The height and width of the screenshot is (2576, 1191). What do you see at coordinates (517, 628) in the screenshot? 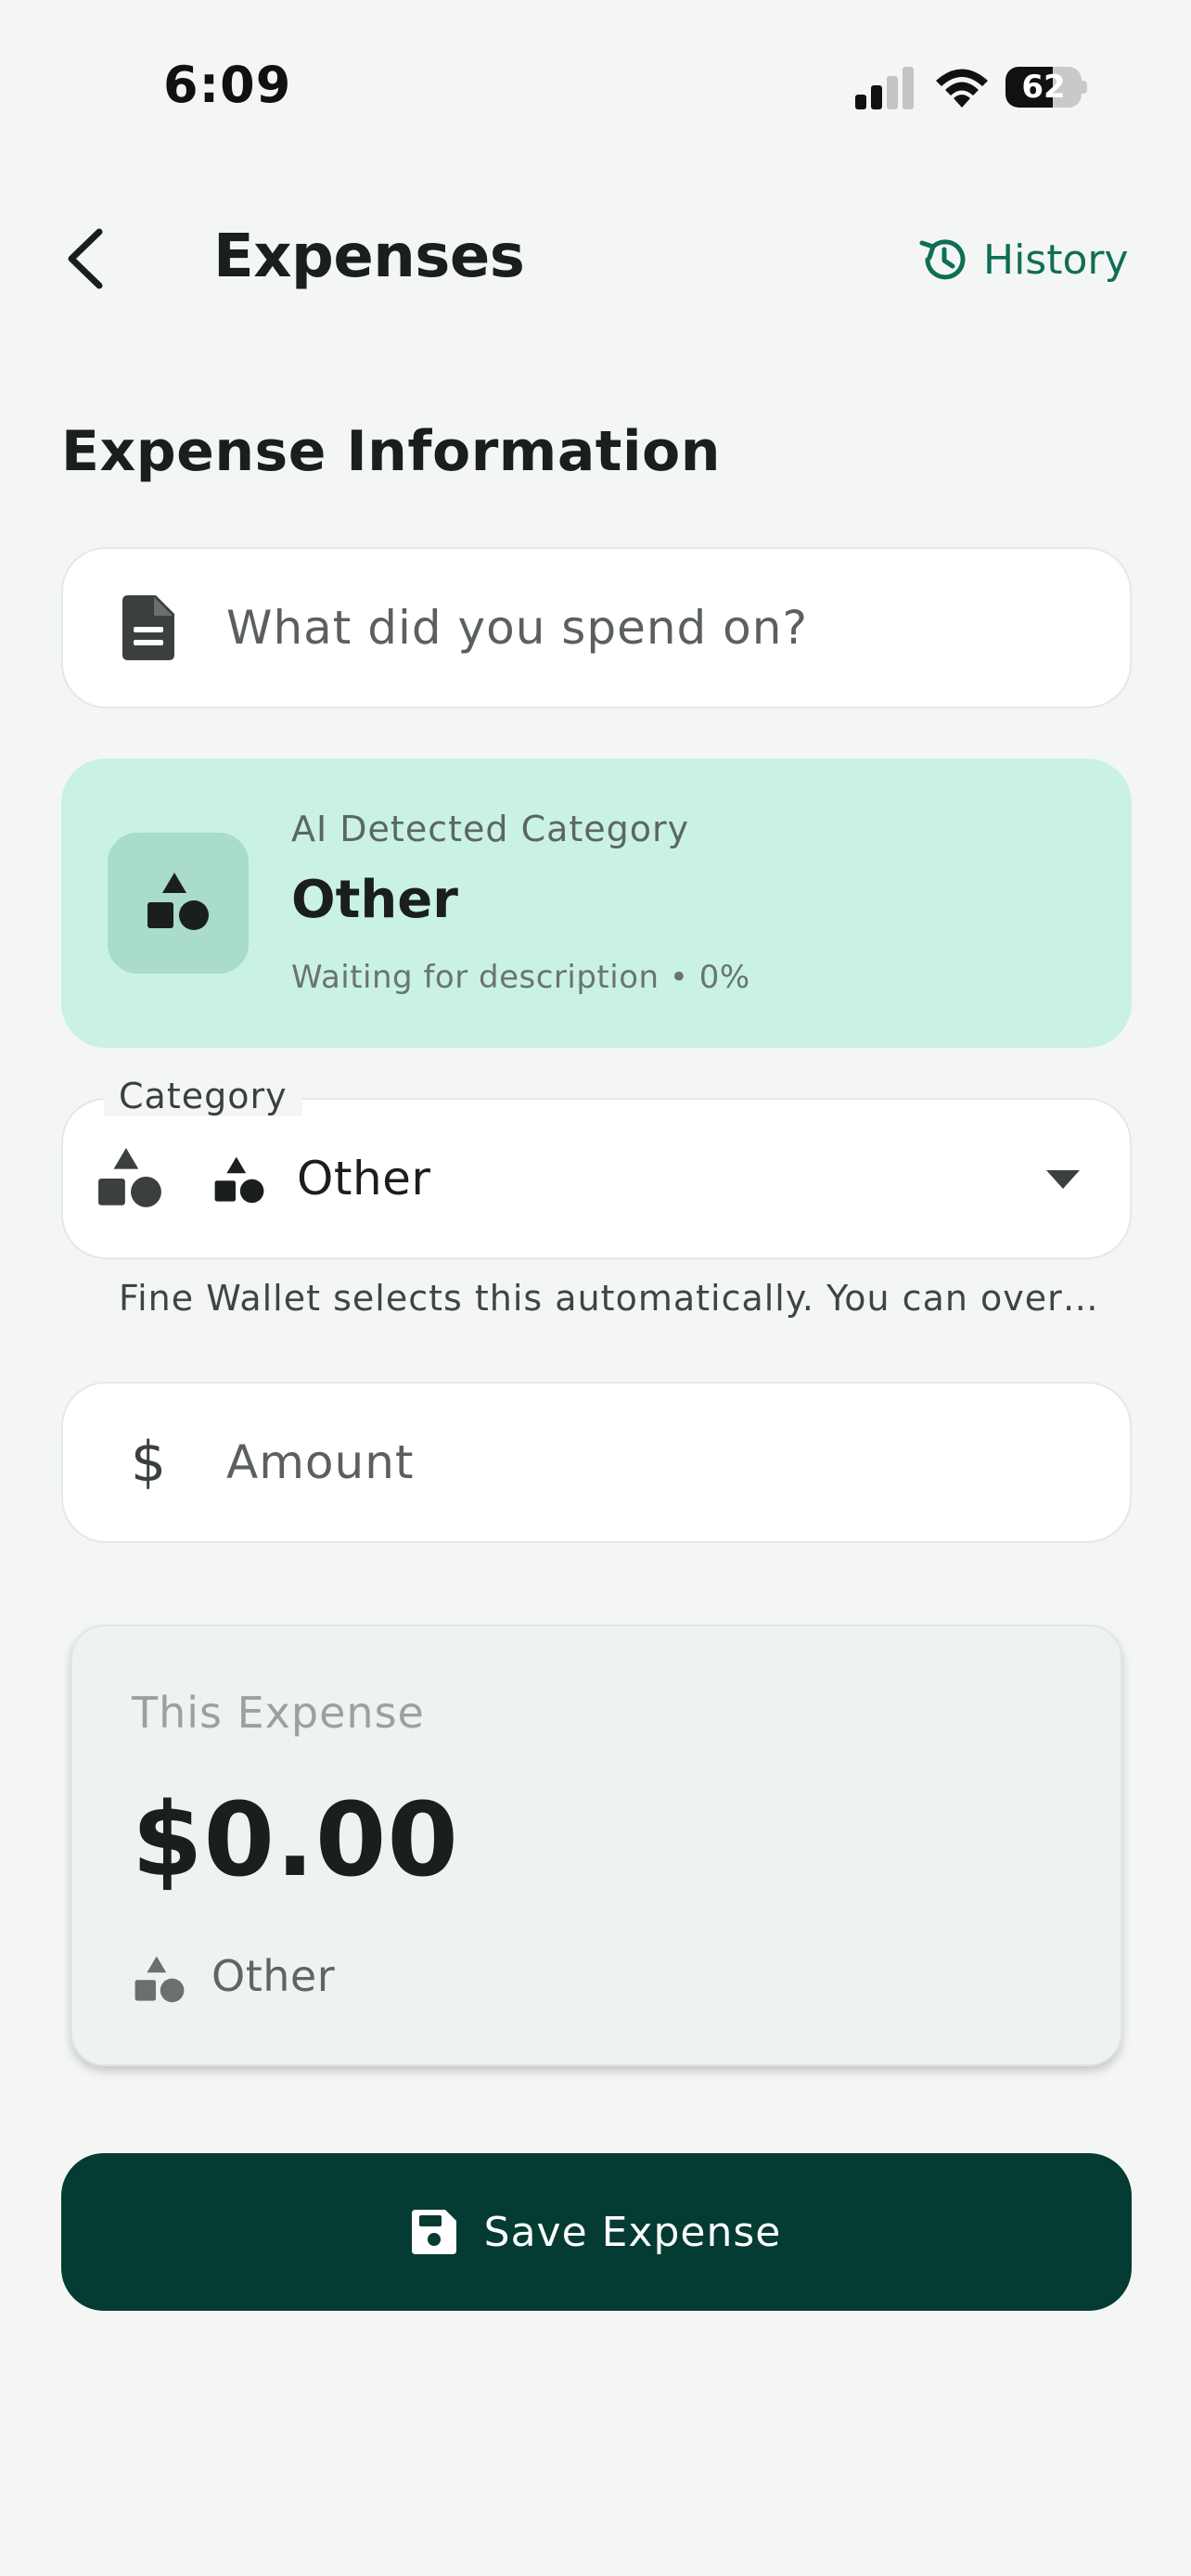
I see `description-placeholder: What did you spend on?` at bounding box center [517, 628].